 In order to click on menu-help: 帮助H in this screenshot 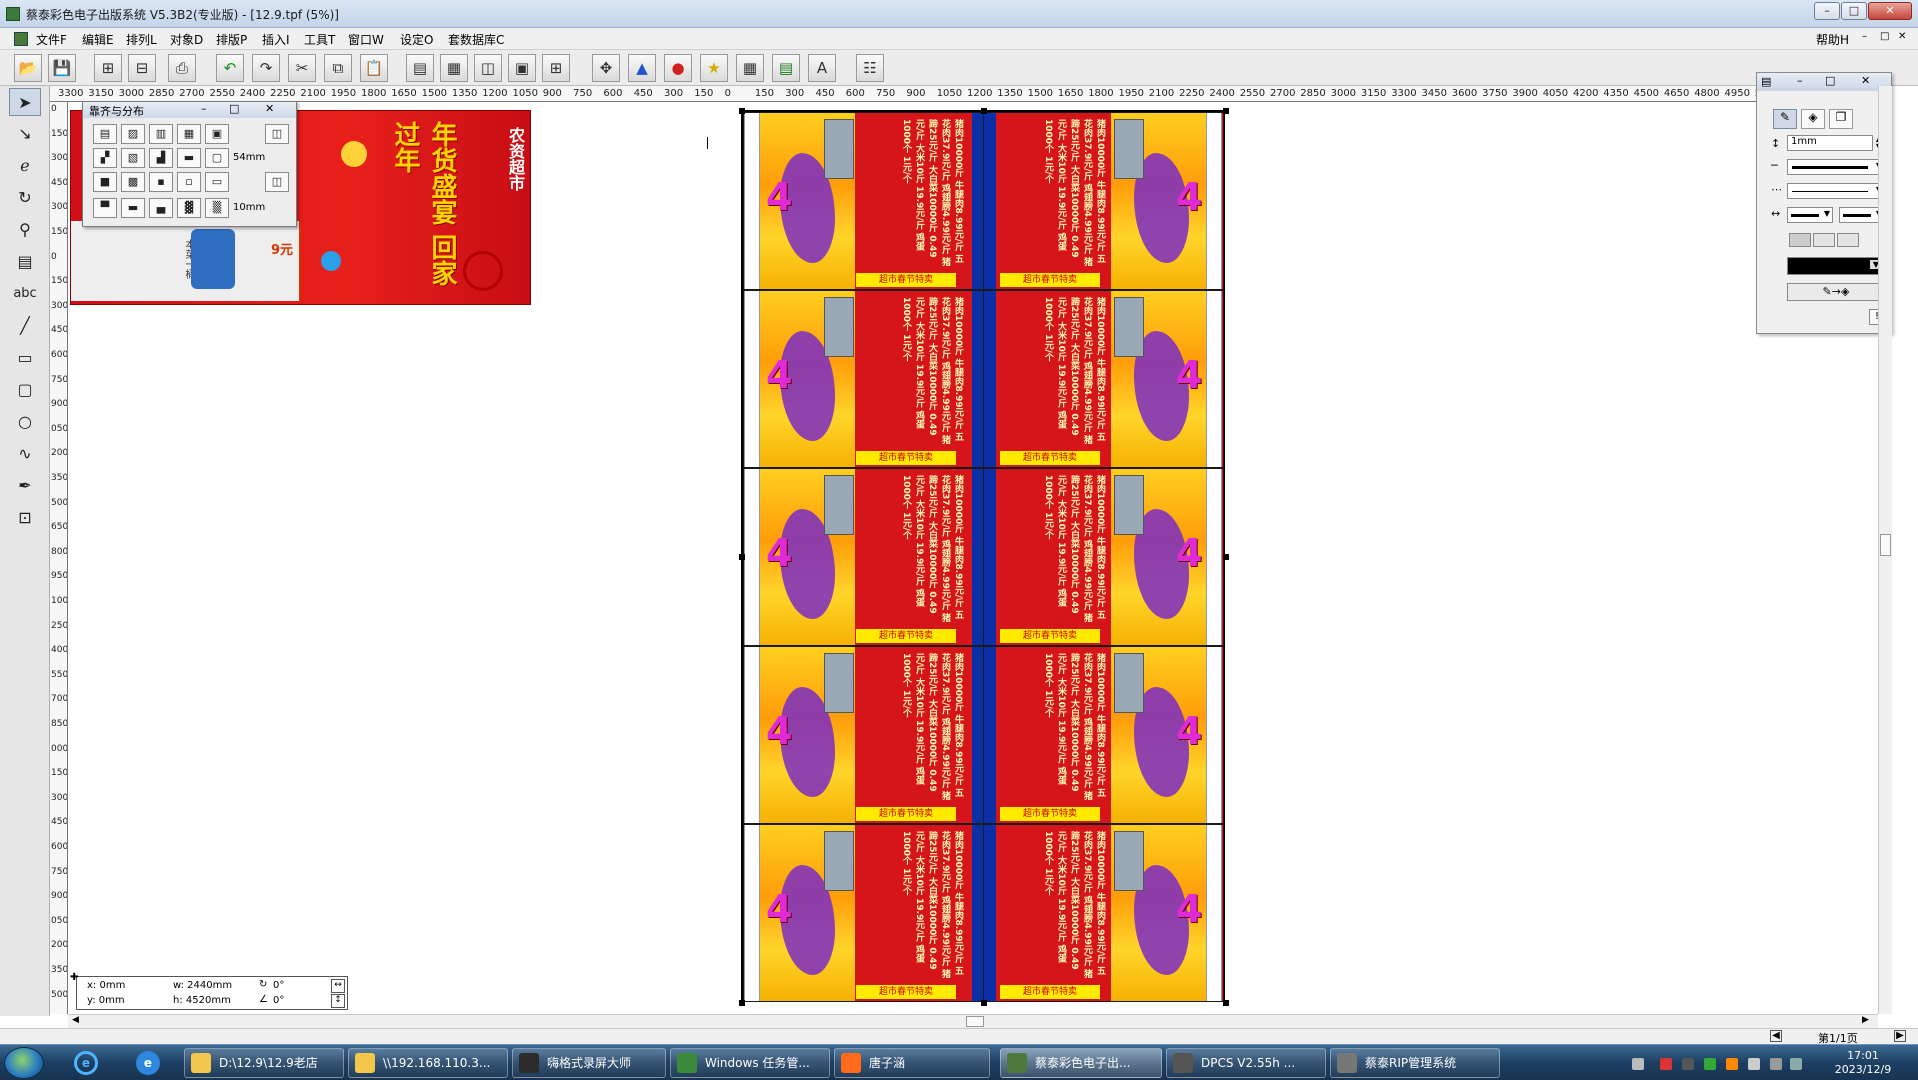, I will do `click(1832, 39)`.